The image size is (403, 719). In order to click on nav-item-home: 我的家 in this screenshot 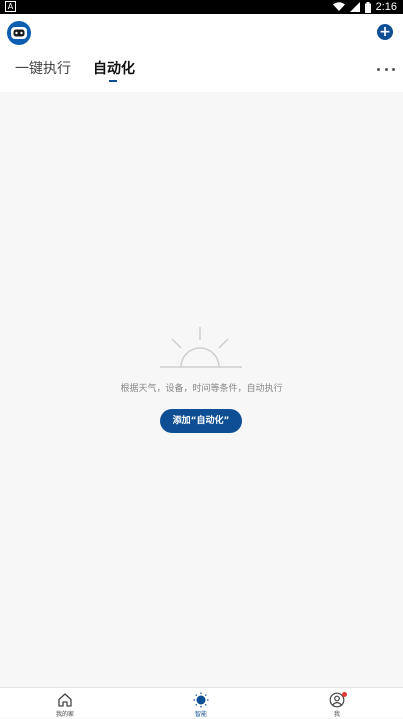, I will do `click(65, 703)`.